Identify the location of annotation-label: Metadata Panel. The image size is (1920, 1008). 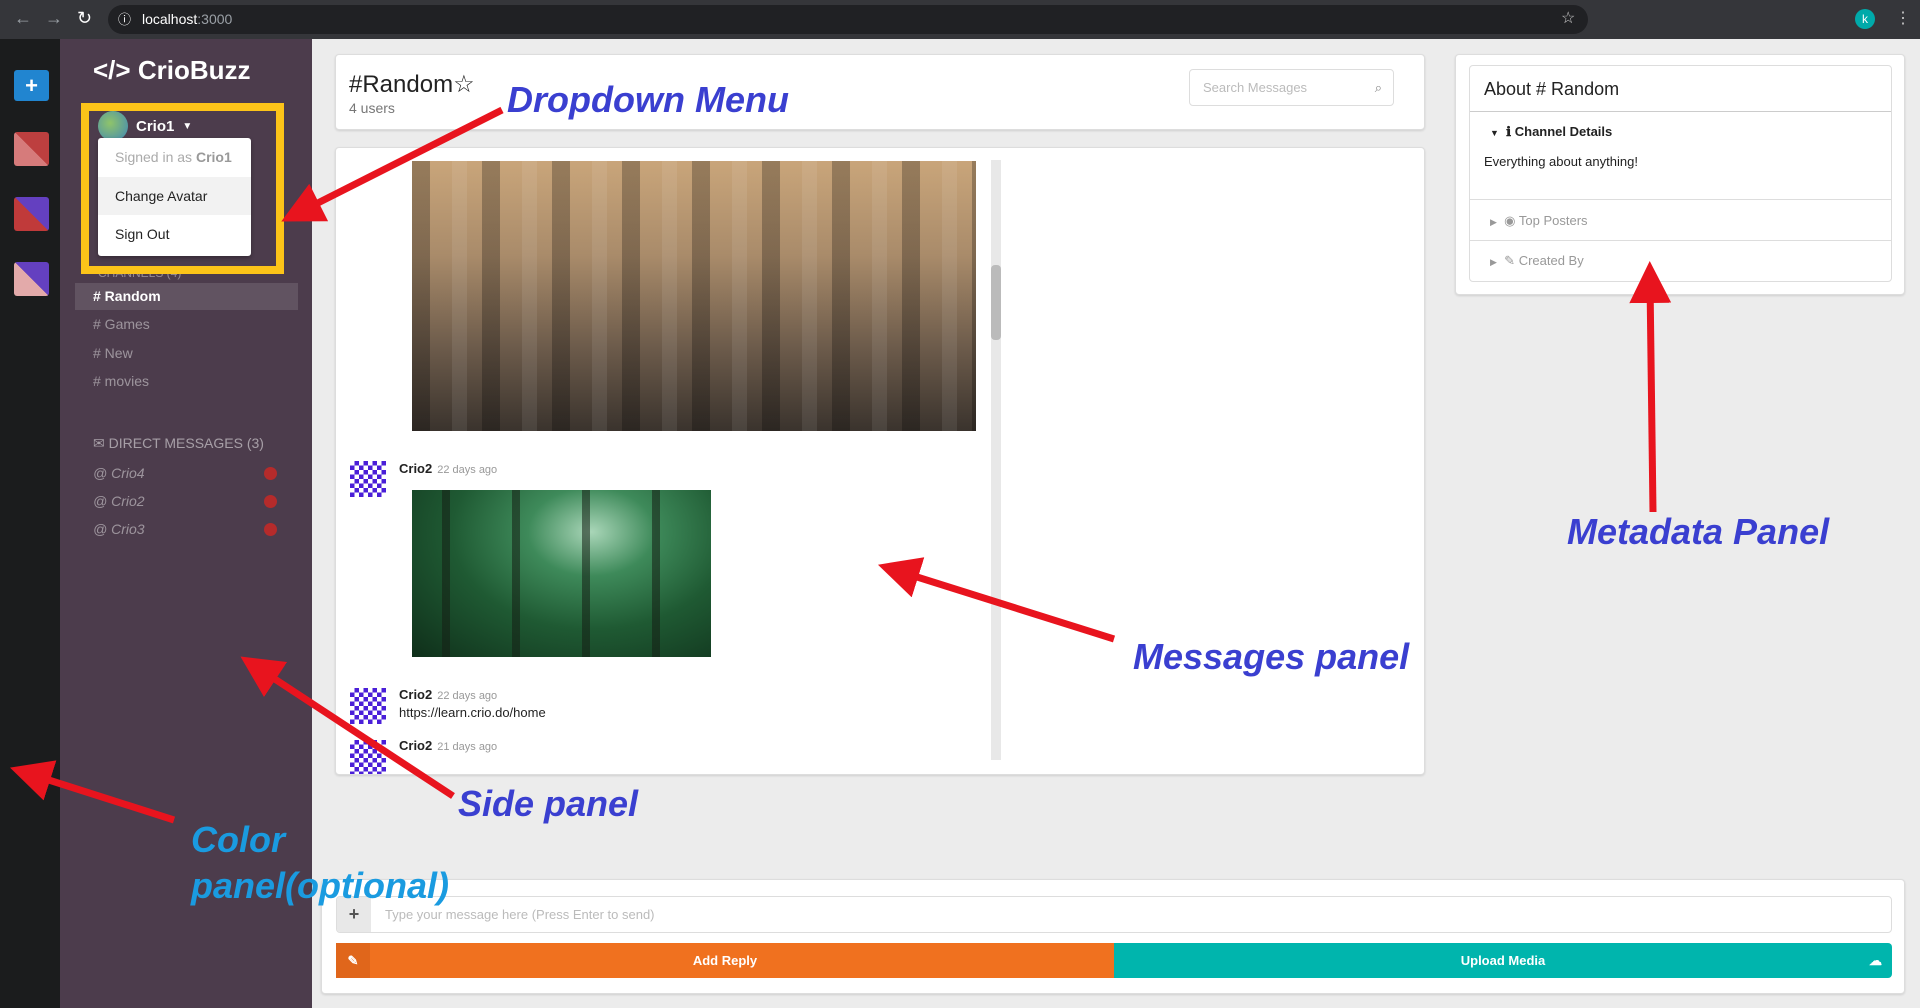
(1698, 531).